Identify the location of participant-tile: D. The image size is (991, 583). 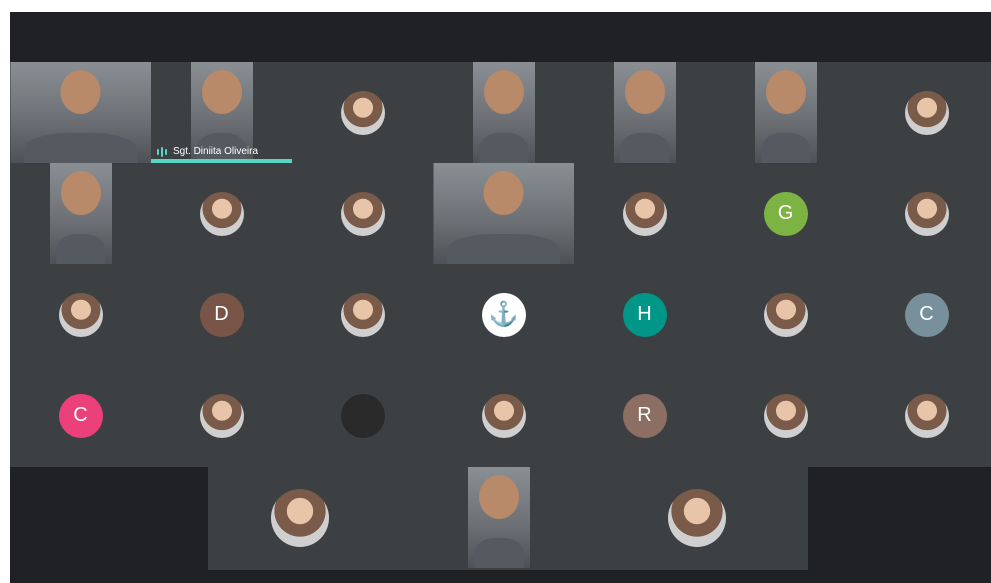
(221, 314).